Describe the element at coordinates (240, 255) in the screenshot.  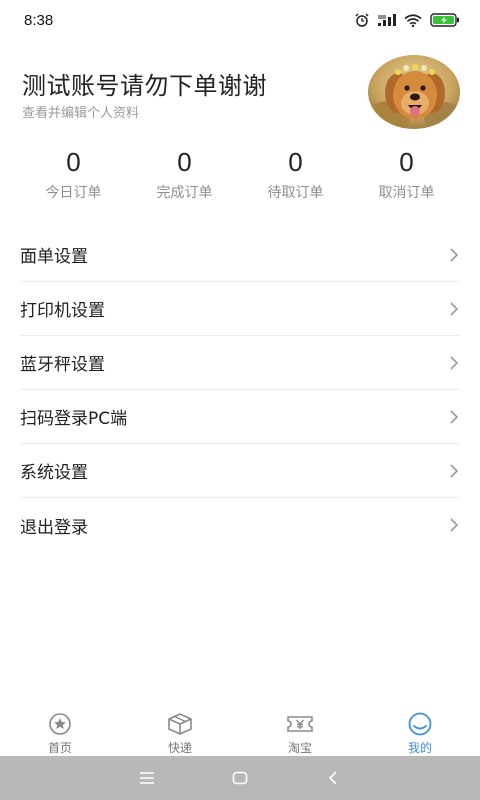
I see `menu-item-waybill-settings: 面单设置` at that location.